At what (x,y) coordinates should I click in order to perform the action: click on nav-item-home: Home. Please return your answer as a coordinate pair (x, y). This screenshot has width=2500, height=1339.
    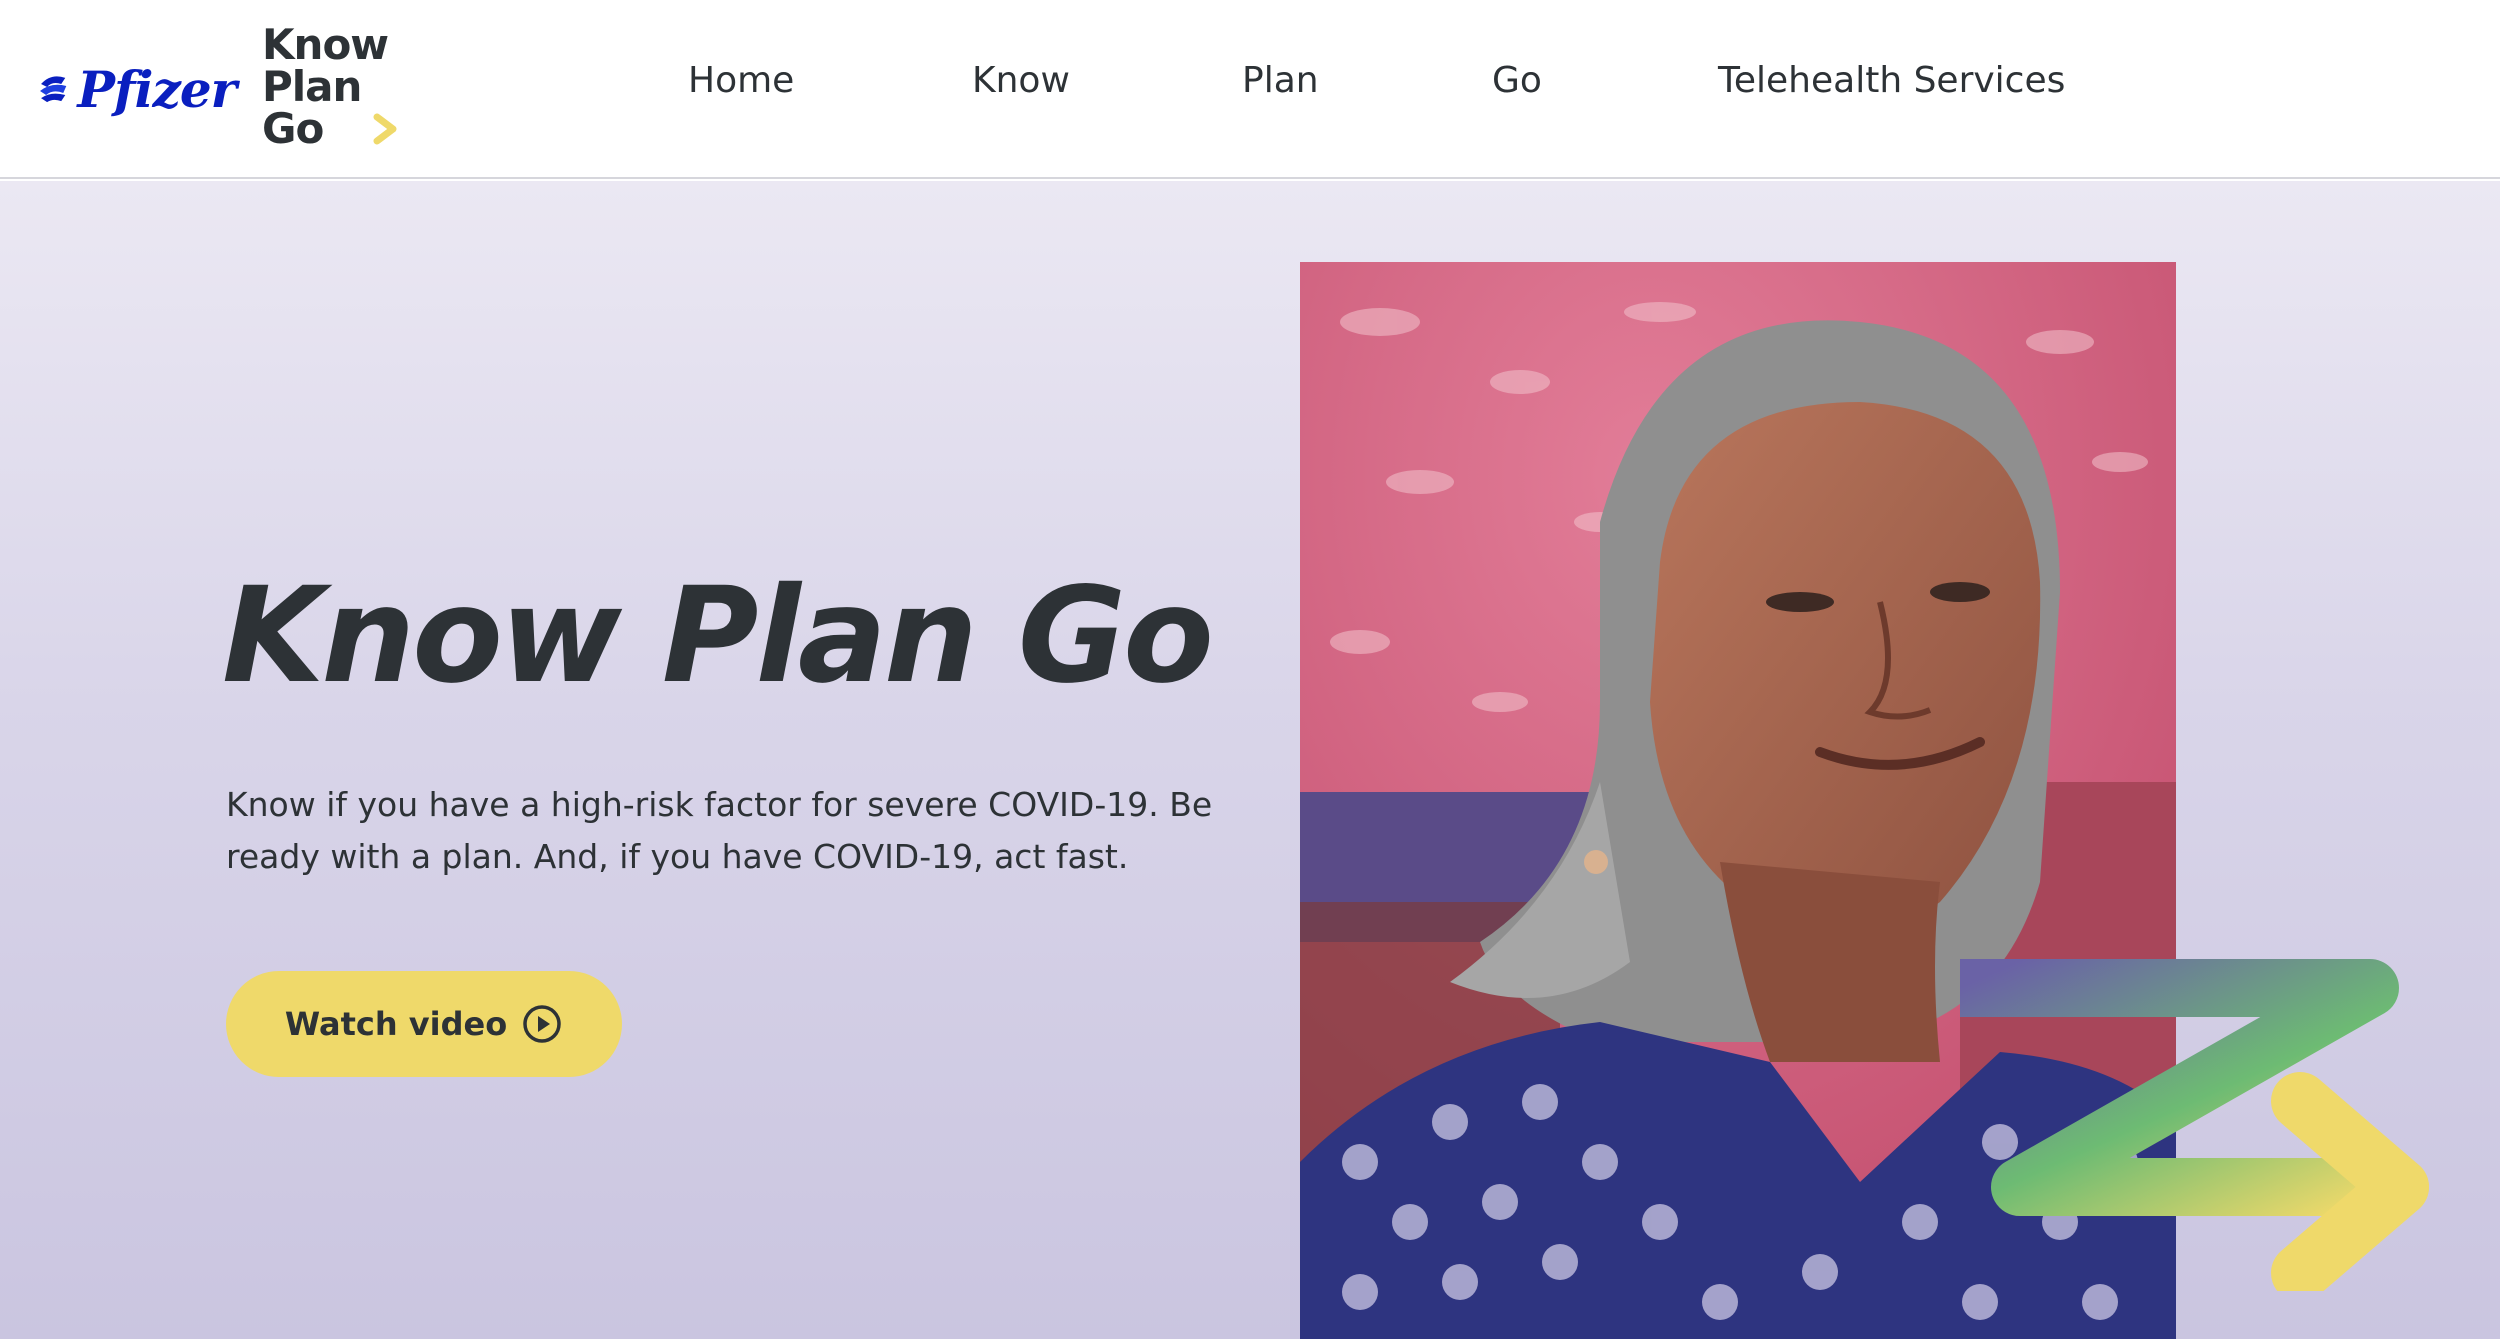
    Looking at the image, I should click on (741, 80).